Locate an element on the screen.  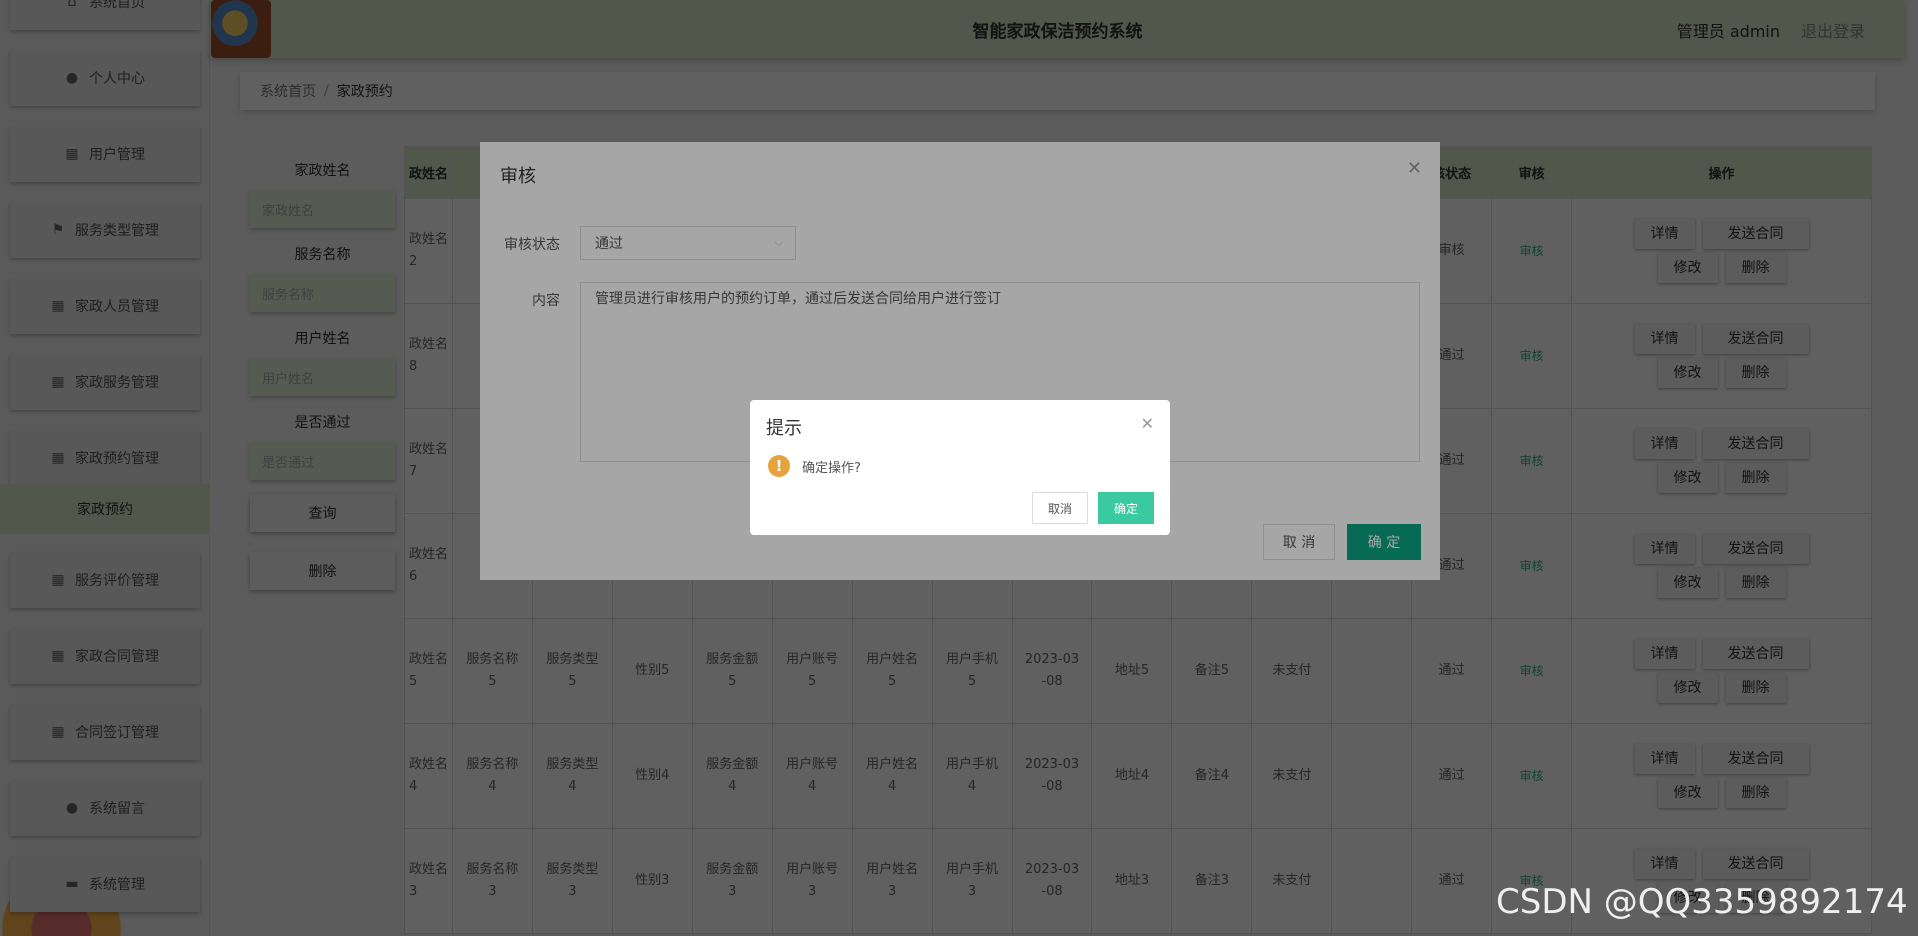
confirm-cancel-button: 取消 is located at coordinates (1060, 508).